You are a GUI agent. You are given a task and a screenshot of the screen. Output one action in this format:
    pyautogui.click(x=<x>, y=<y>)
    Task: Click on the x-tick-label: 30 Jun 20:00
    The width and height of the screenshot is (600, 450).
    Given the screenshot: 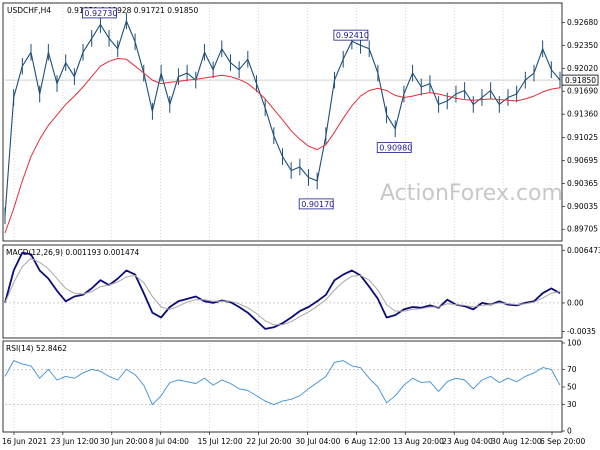 What is the action you would take?
    pyautogui.click(x=124, y=441)
    